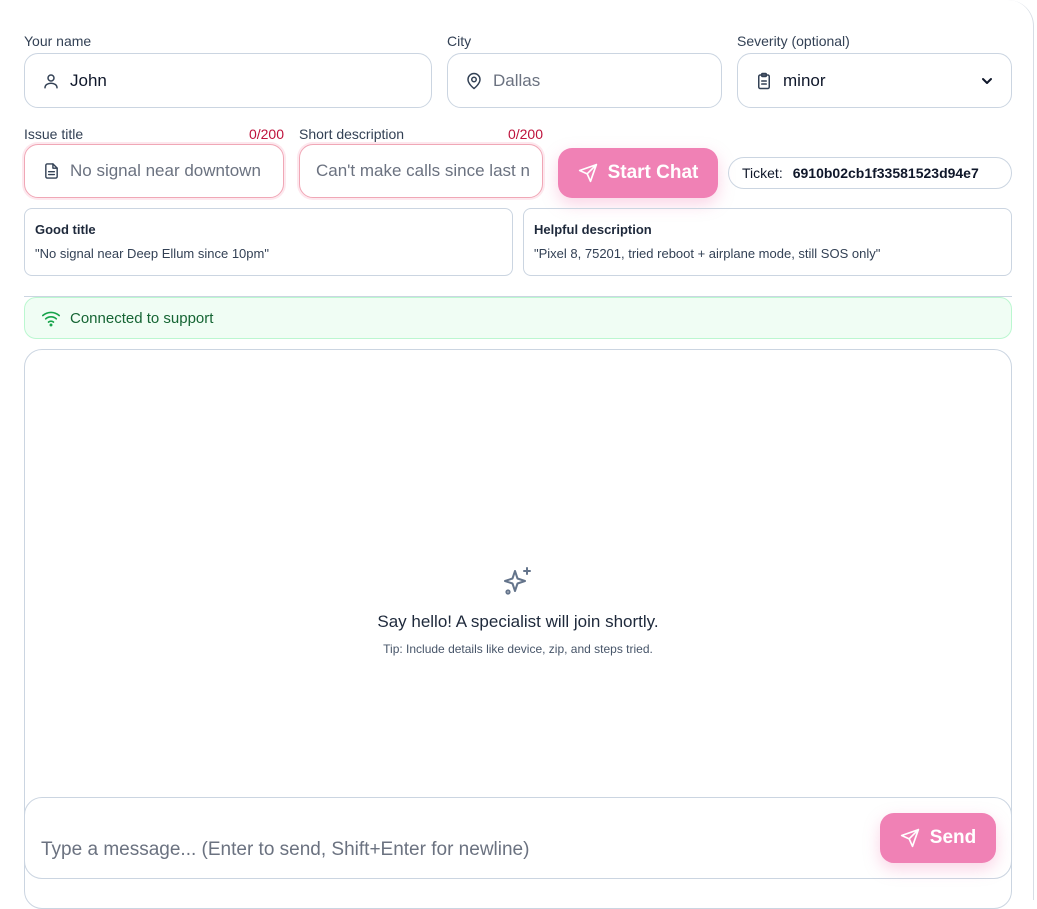 The height and width of the screenshot is (909, 1037). I want to click on short-description-placeholder: Can't make calls since last n, so click(423, 170).